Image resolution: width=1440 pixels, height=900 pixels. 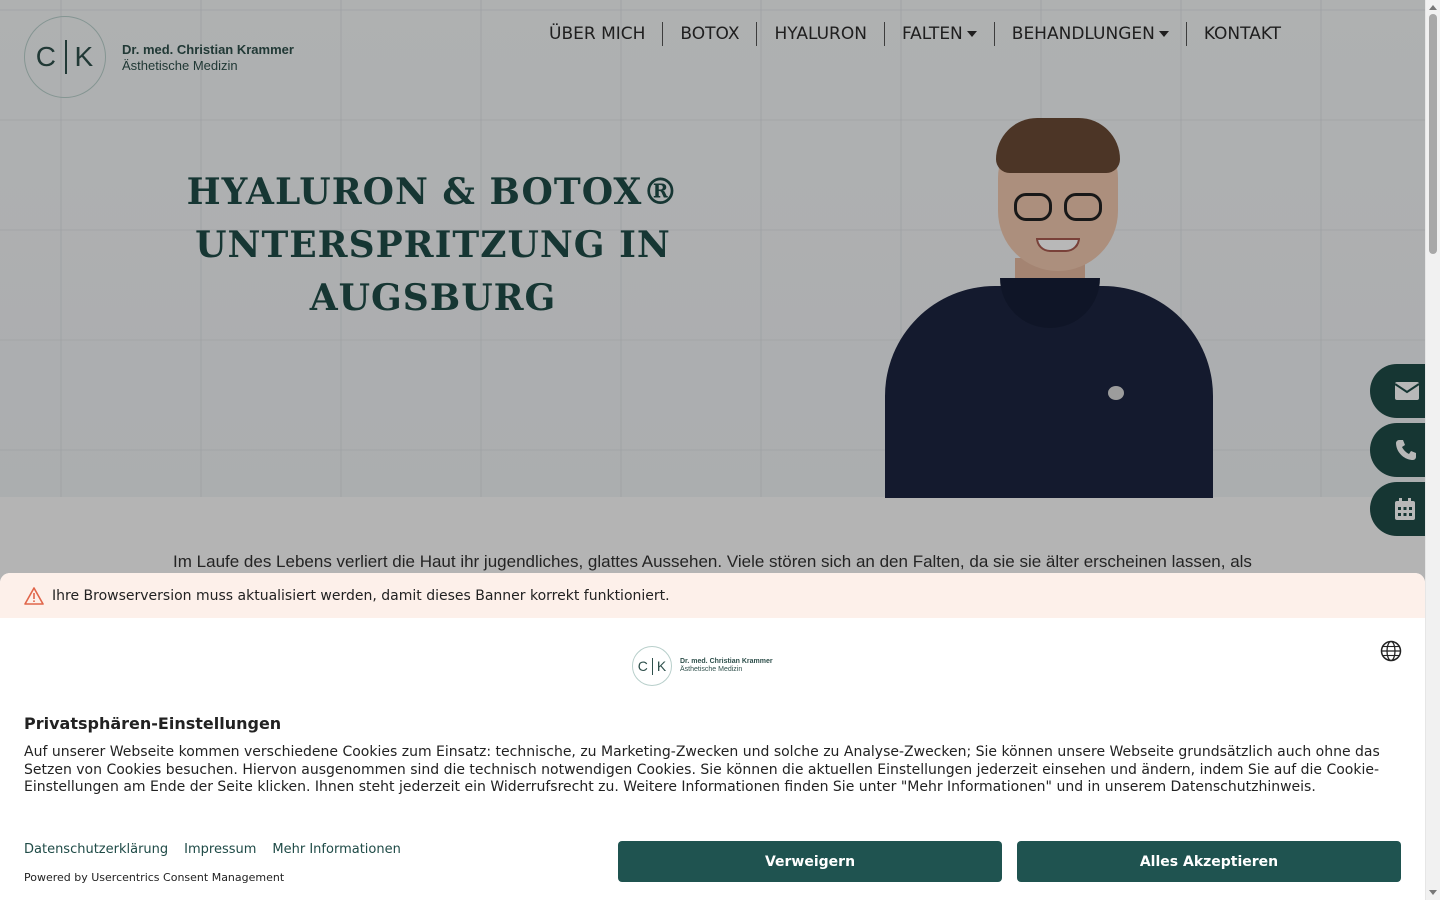 I want to click on page-scrollbar, so click(x=1432, y=450).